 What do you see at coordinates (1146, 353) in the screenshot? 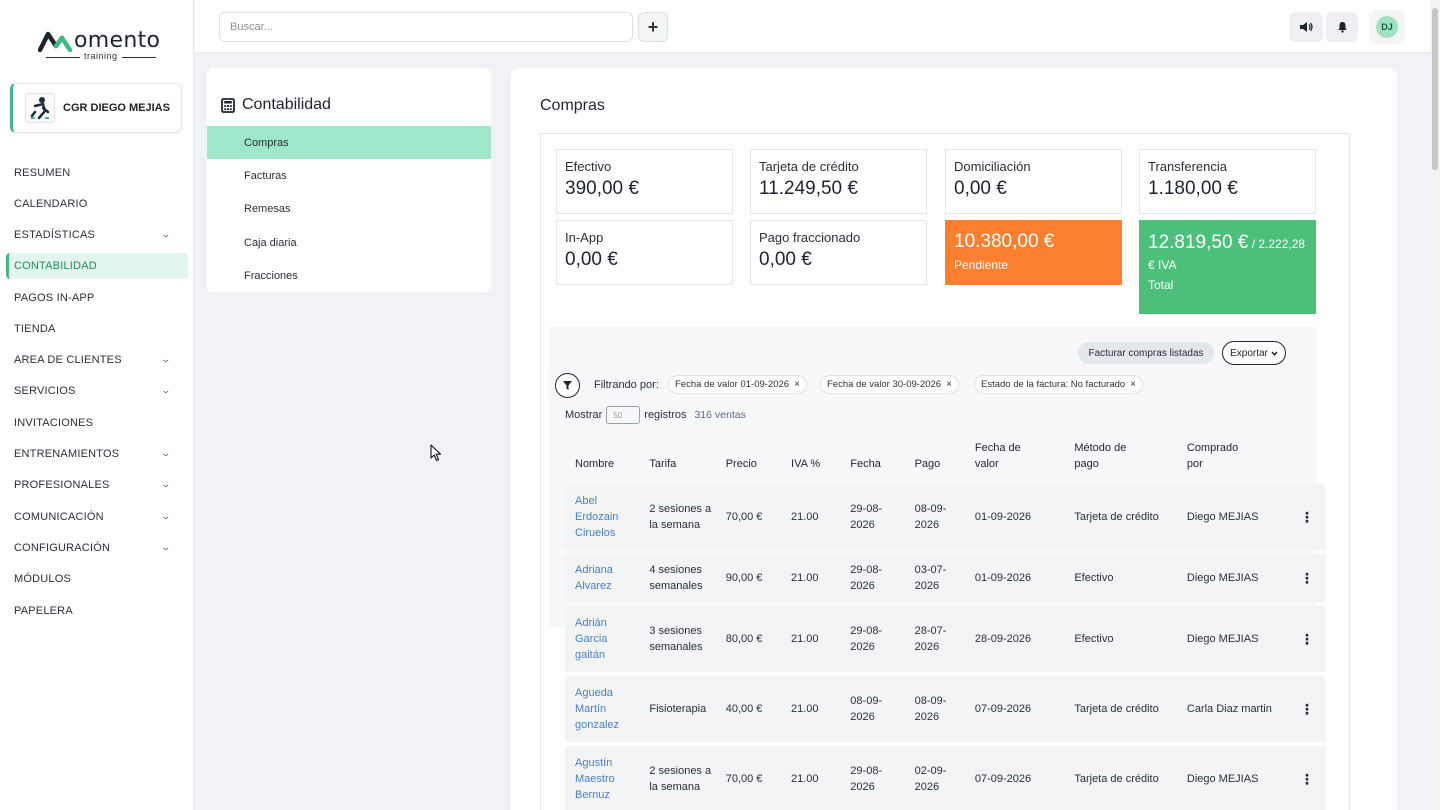
I see `facturar-compras-button: Facturar compras listadas` at bounding box center [1146, 353].